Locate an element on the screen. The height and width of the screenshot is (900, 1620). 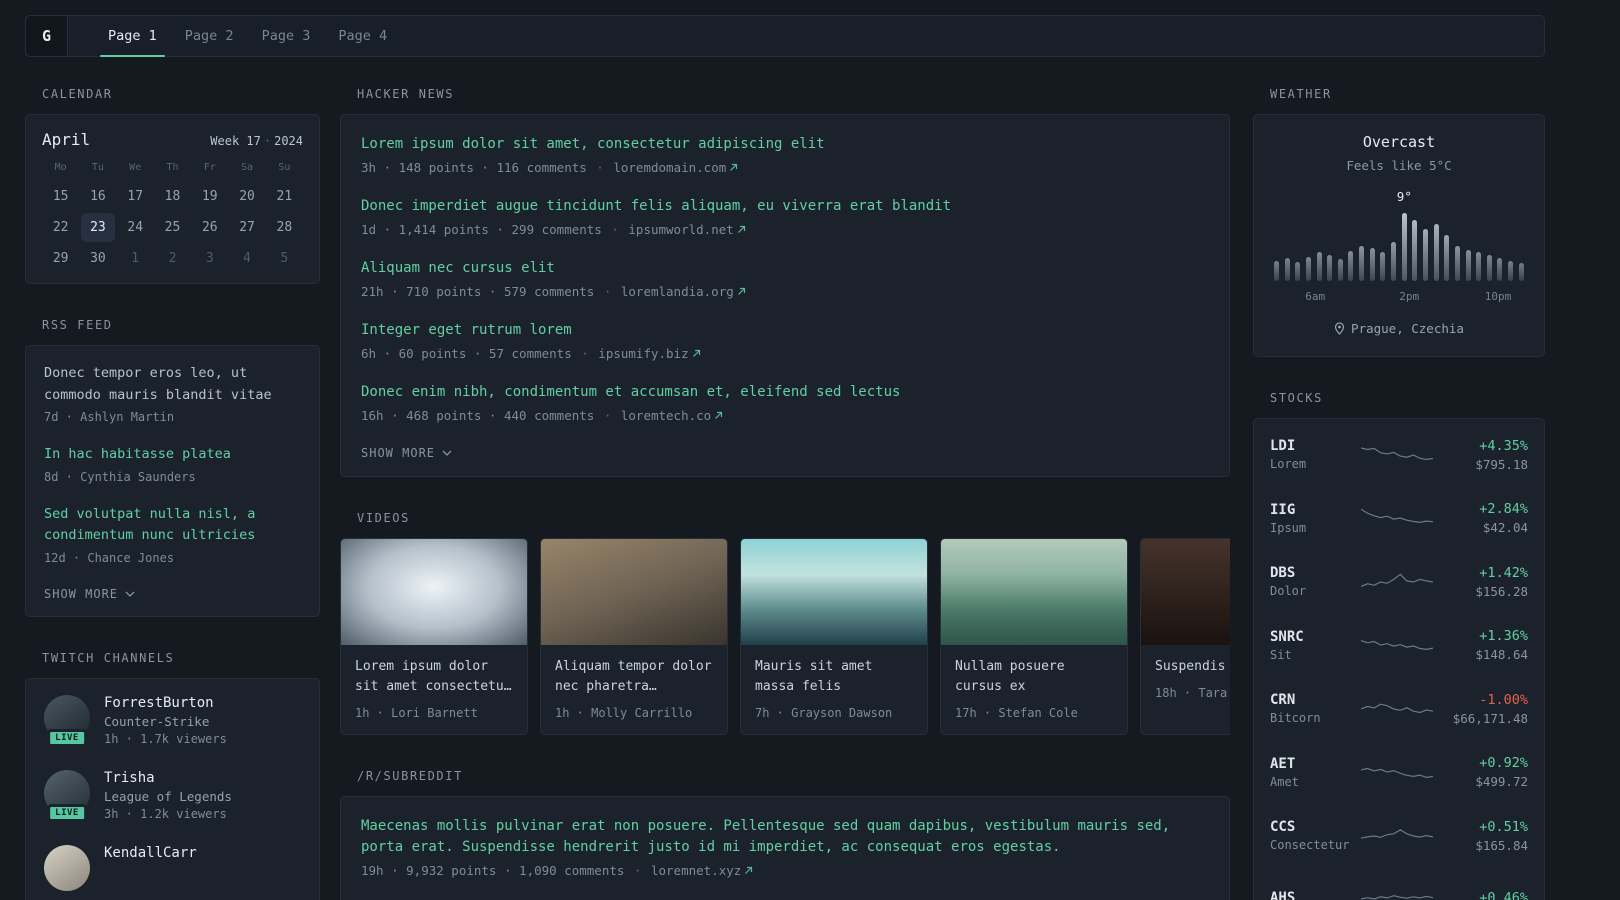
hackernews-item-domain: loremlandia.org is located at coordinates (683, 291).